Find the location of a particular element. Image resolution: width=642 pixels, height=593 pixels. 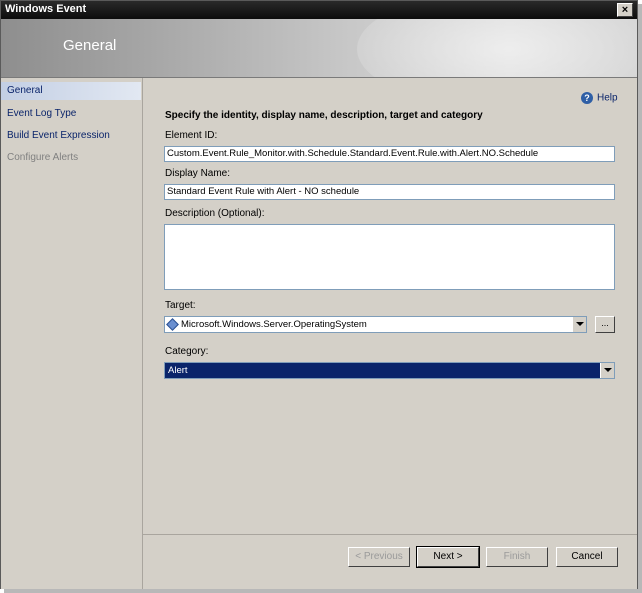

category-combobox: Alert is located at coordinates (389, 370).